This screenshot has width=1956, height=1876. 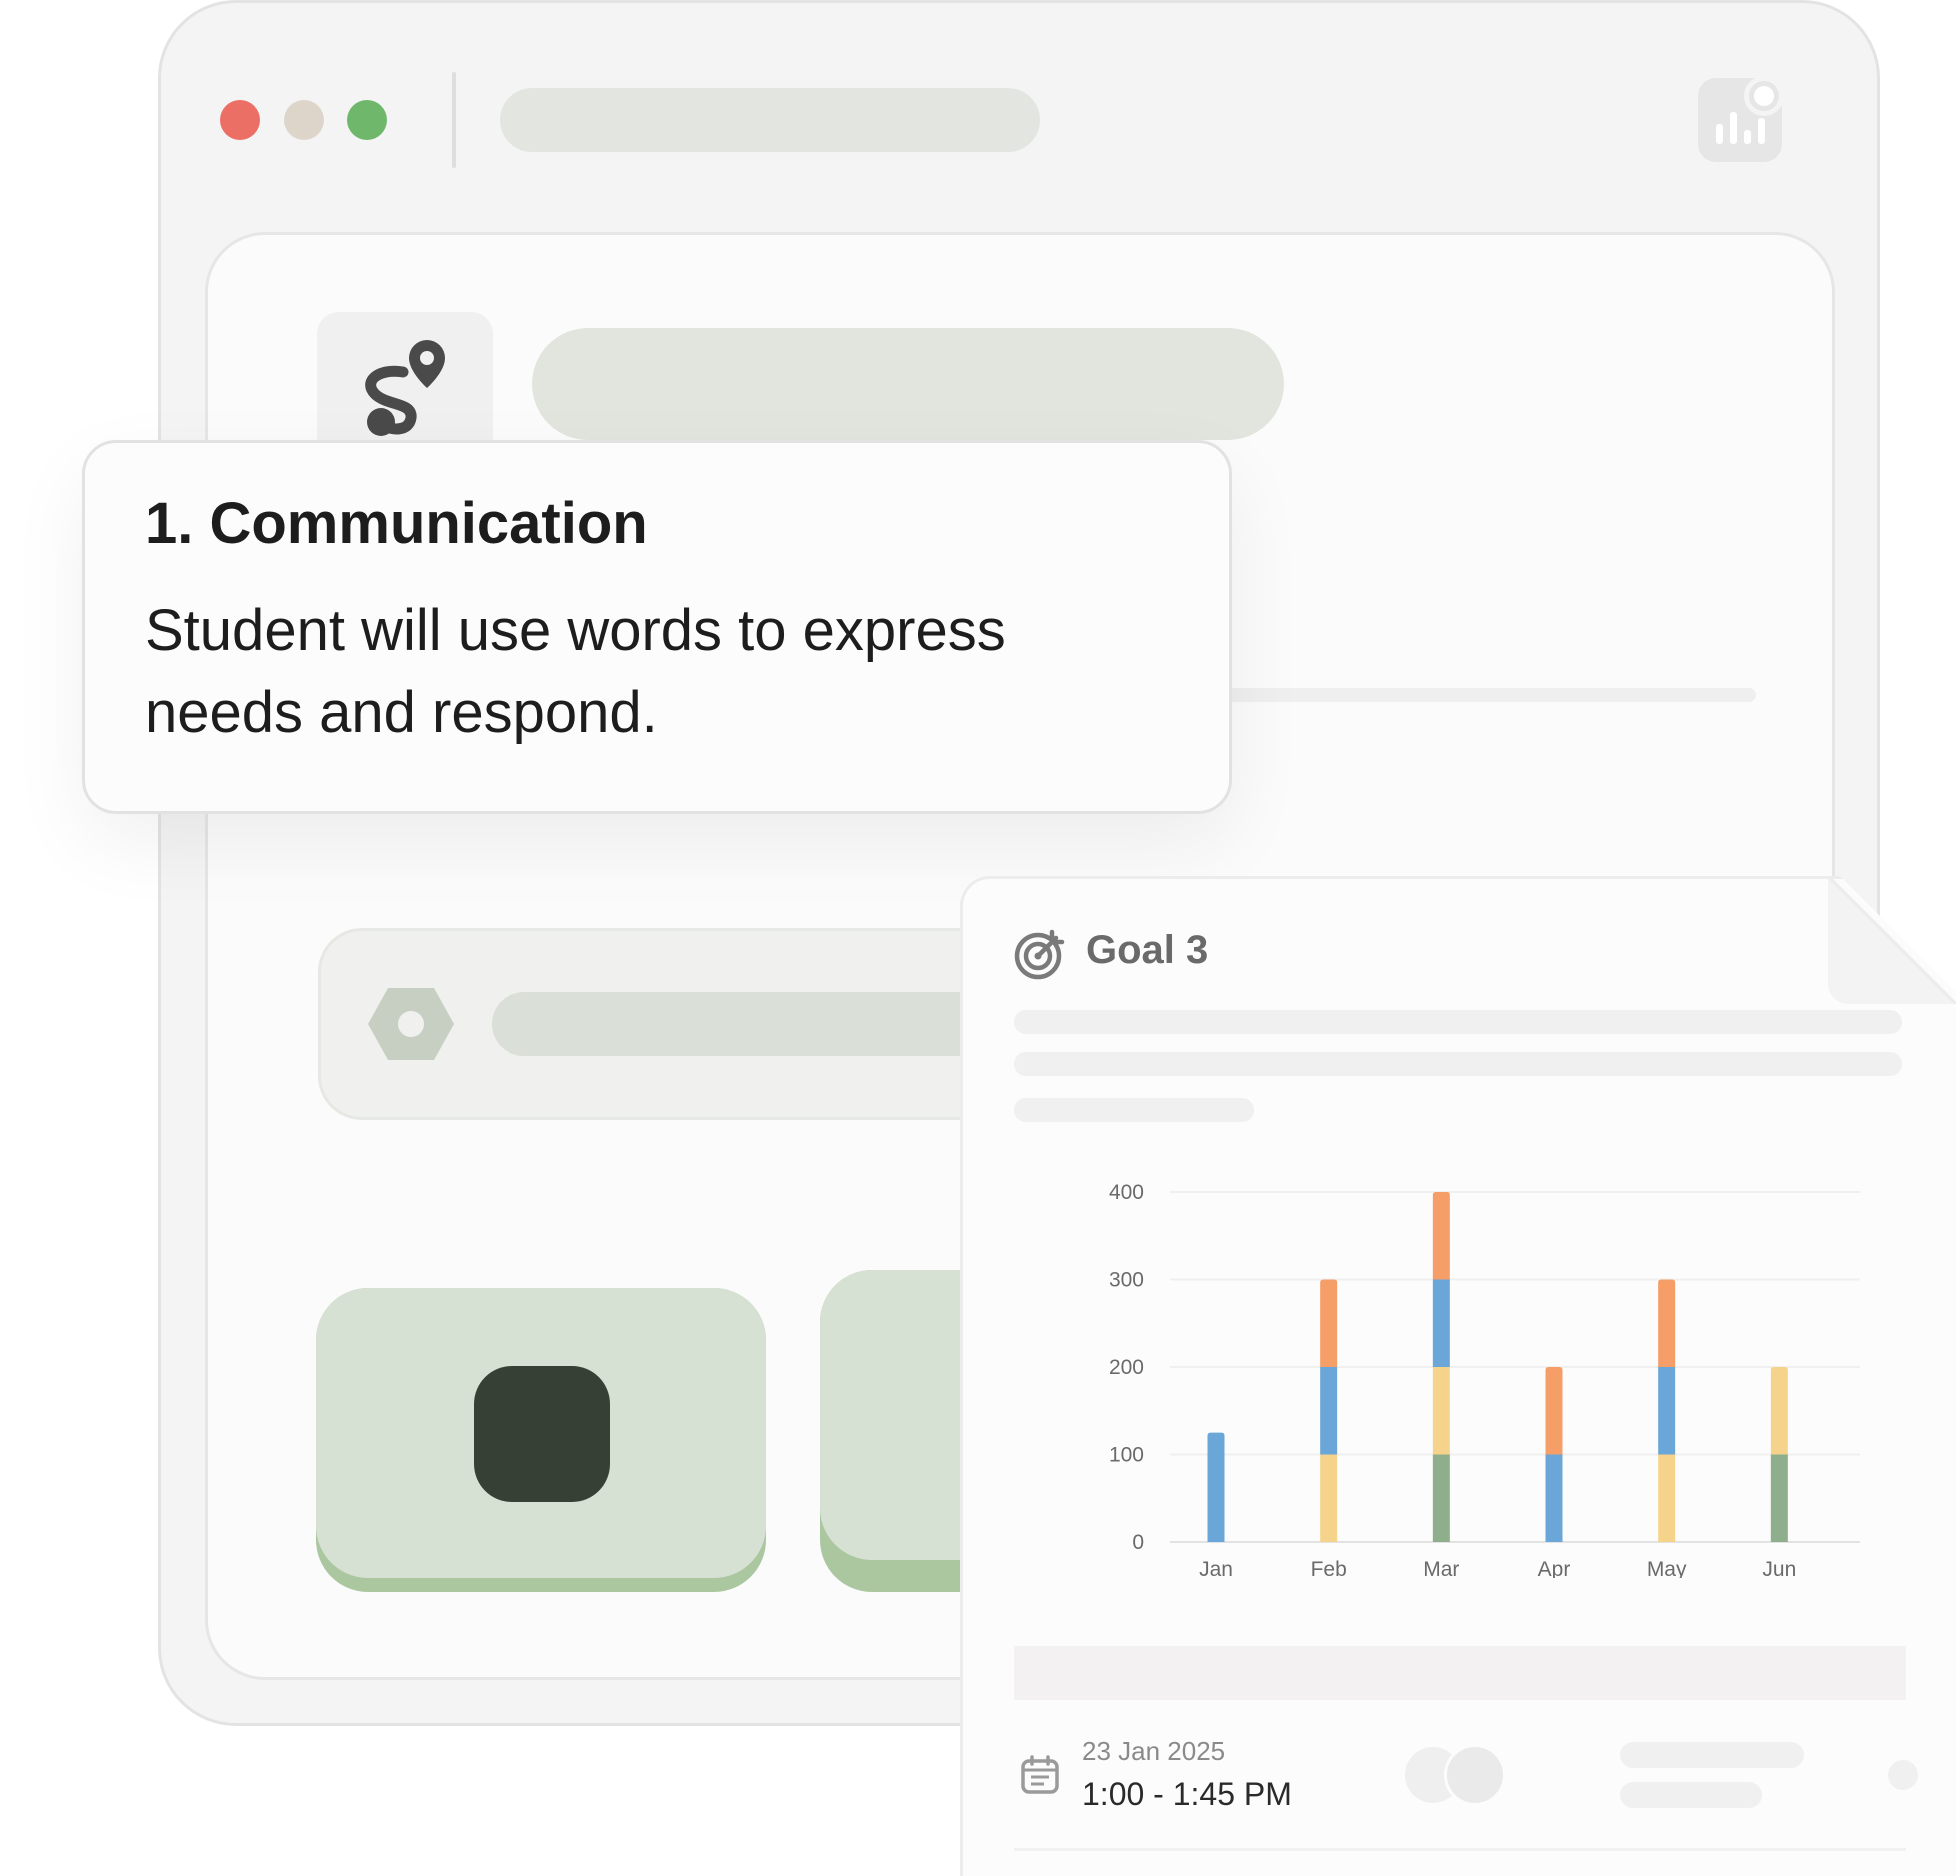 What do you see at coordinates (1329, 1568) in the screenshot?
I see `x-tick-label: Feb` at bounding box center [1329, 1568].